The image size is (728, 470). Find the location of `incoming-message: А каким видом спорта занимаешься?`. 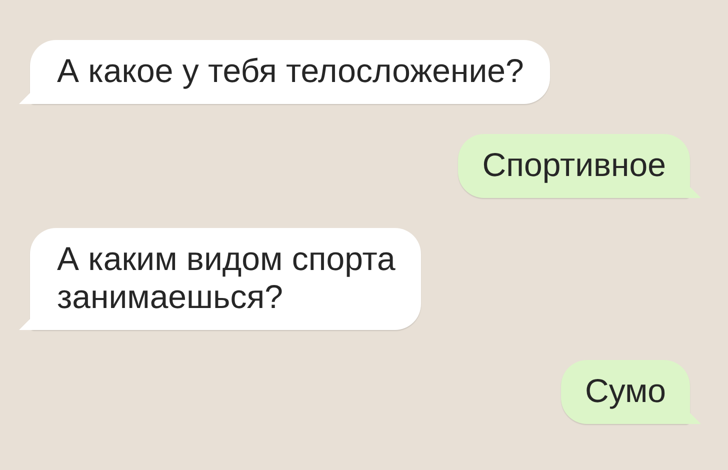

incoming-message: А каким видом спорта занимаешься? is located at coordinates (220, 279).